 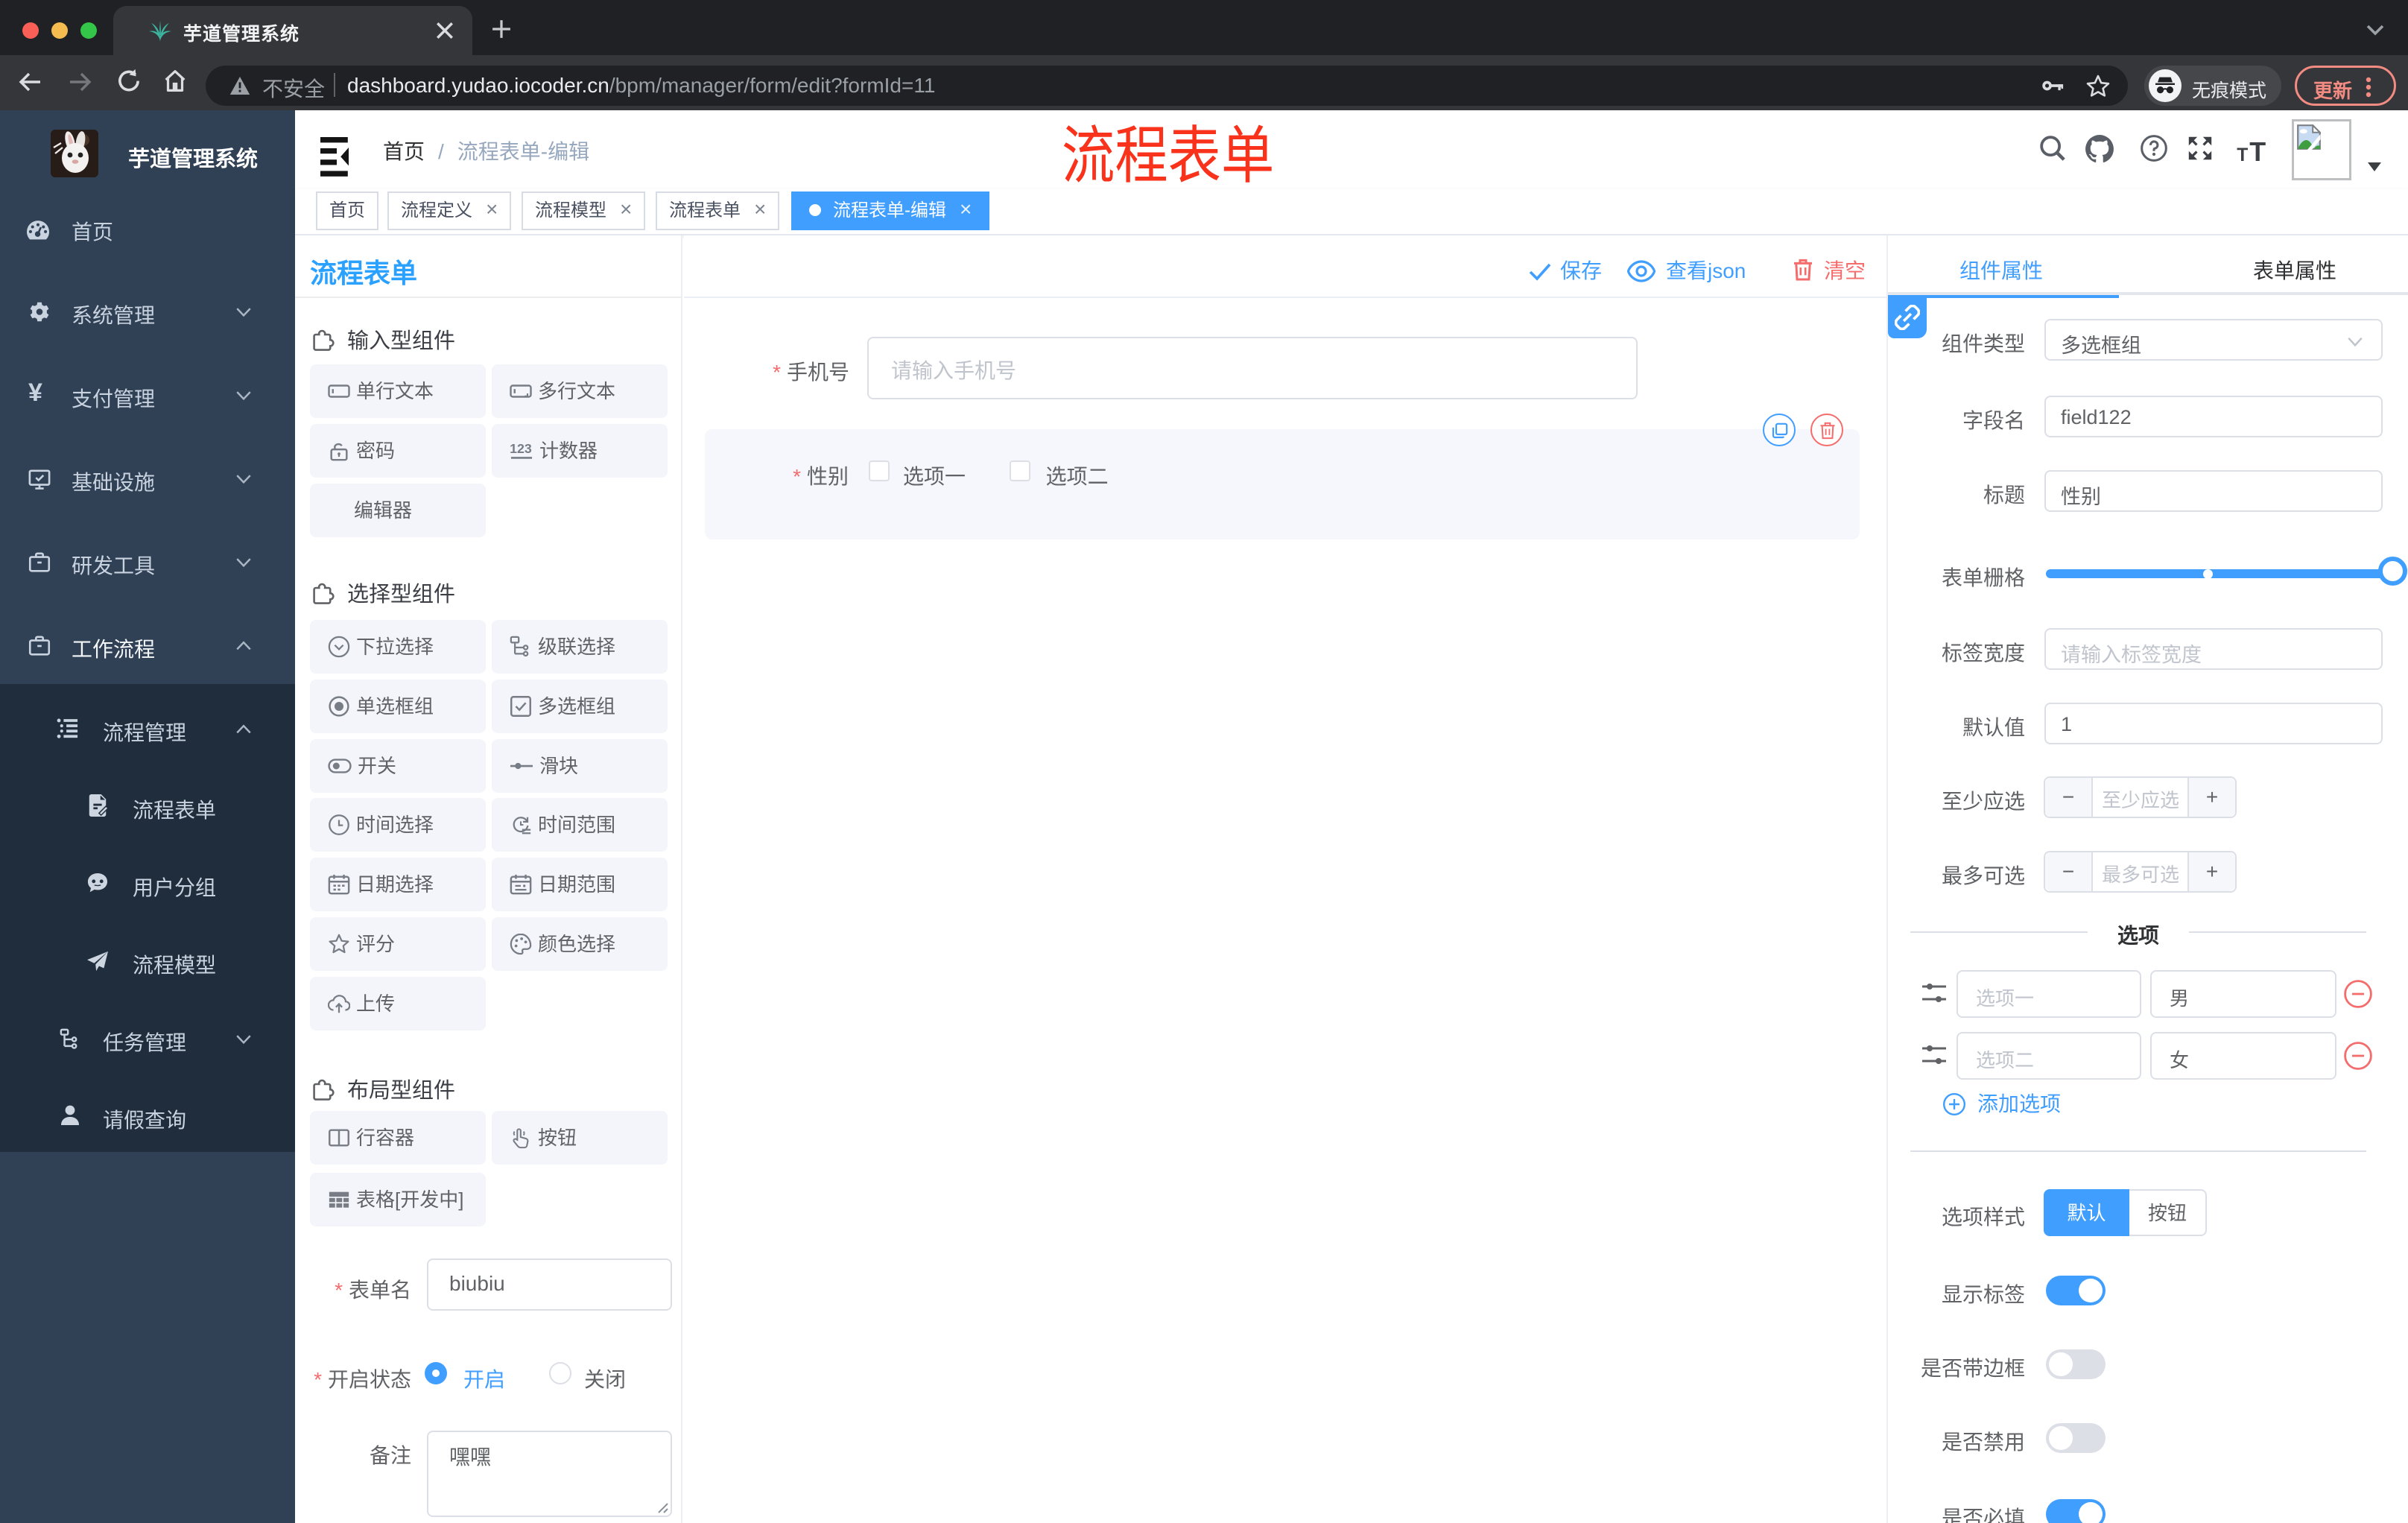 What do you see at coordinates (521, 448) in the screenshot?
I see `svg-text: 123` at bounding box center [521, 448].